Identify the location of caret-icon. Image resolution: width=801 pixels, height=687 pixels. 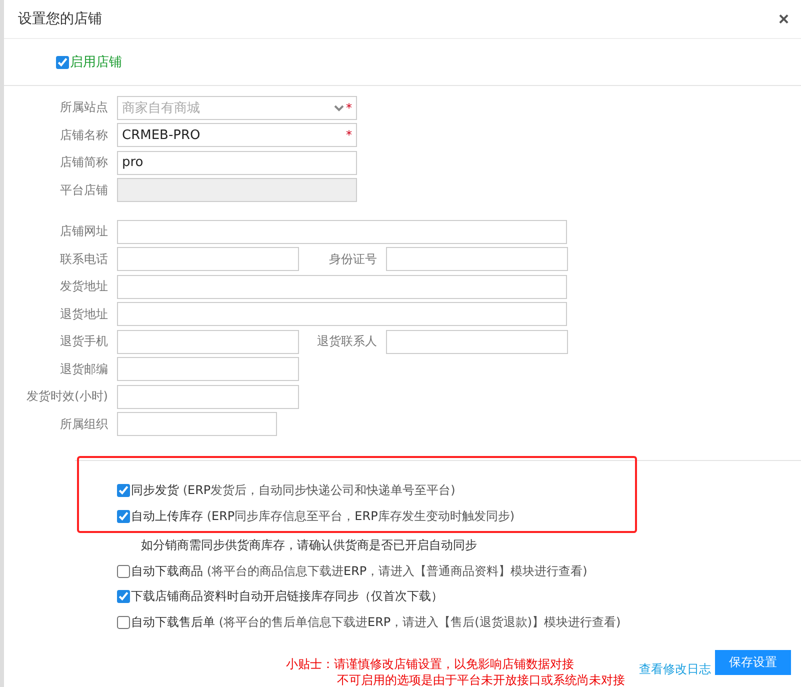
(339, 108).